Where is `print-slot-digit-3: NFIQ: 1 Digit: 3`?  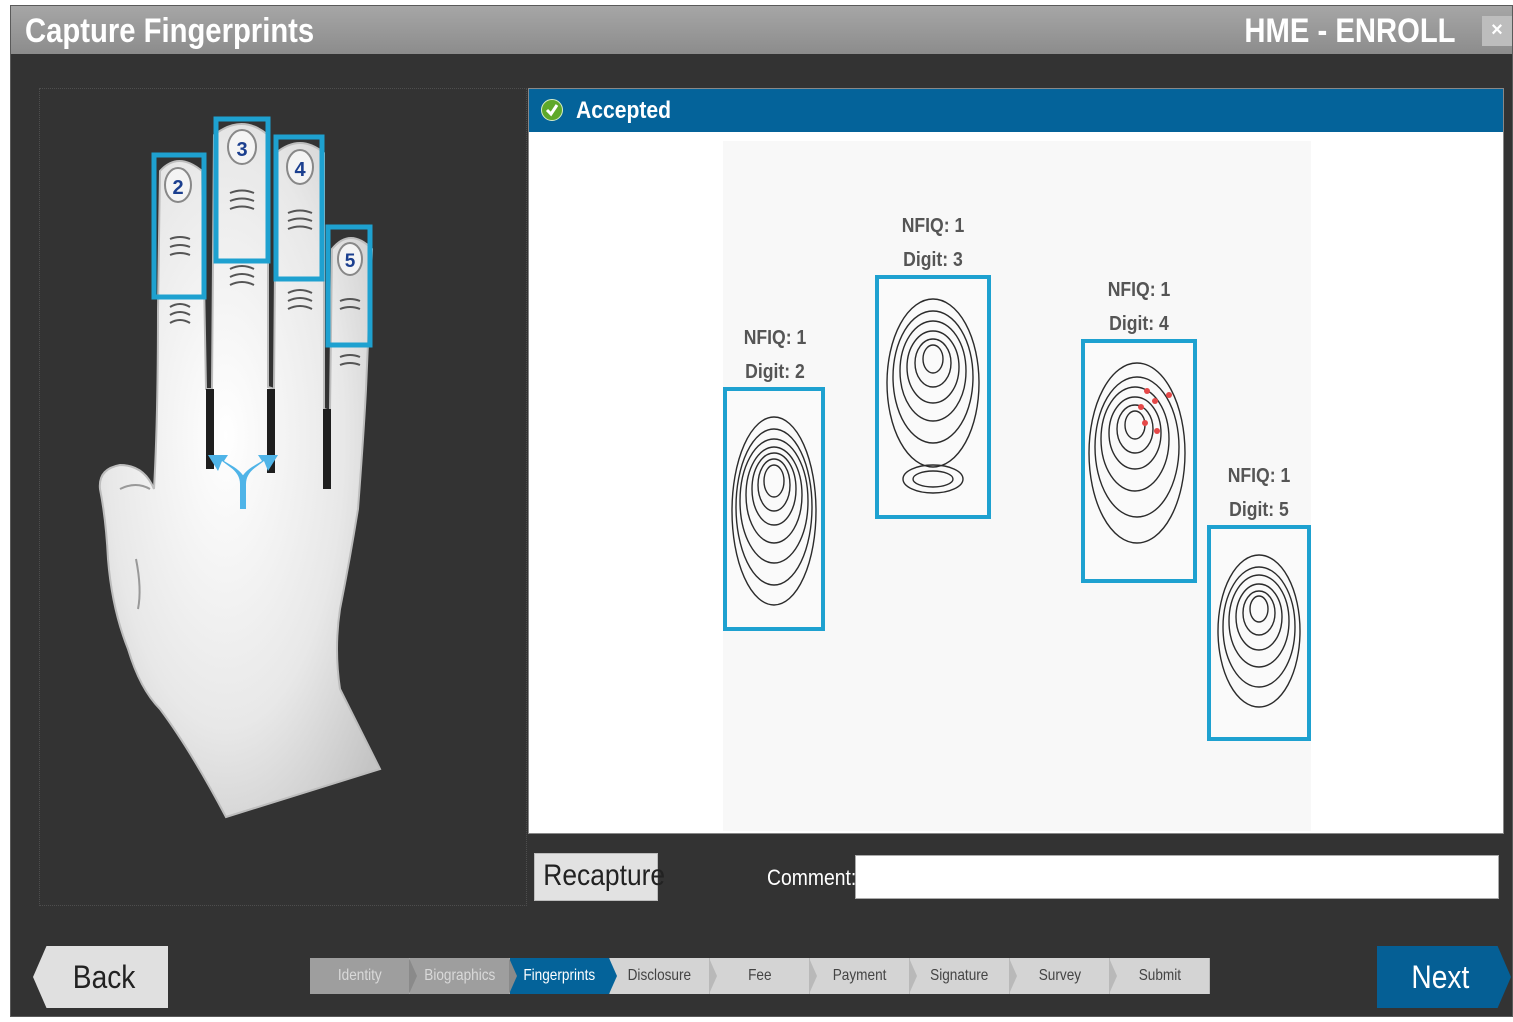
print-slot-digit-3: NFIQ: 1 Digit: 3 is located at coordinates (933, 367).